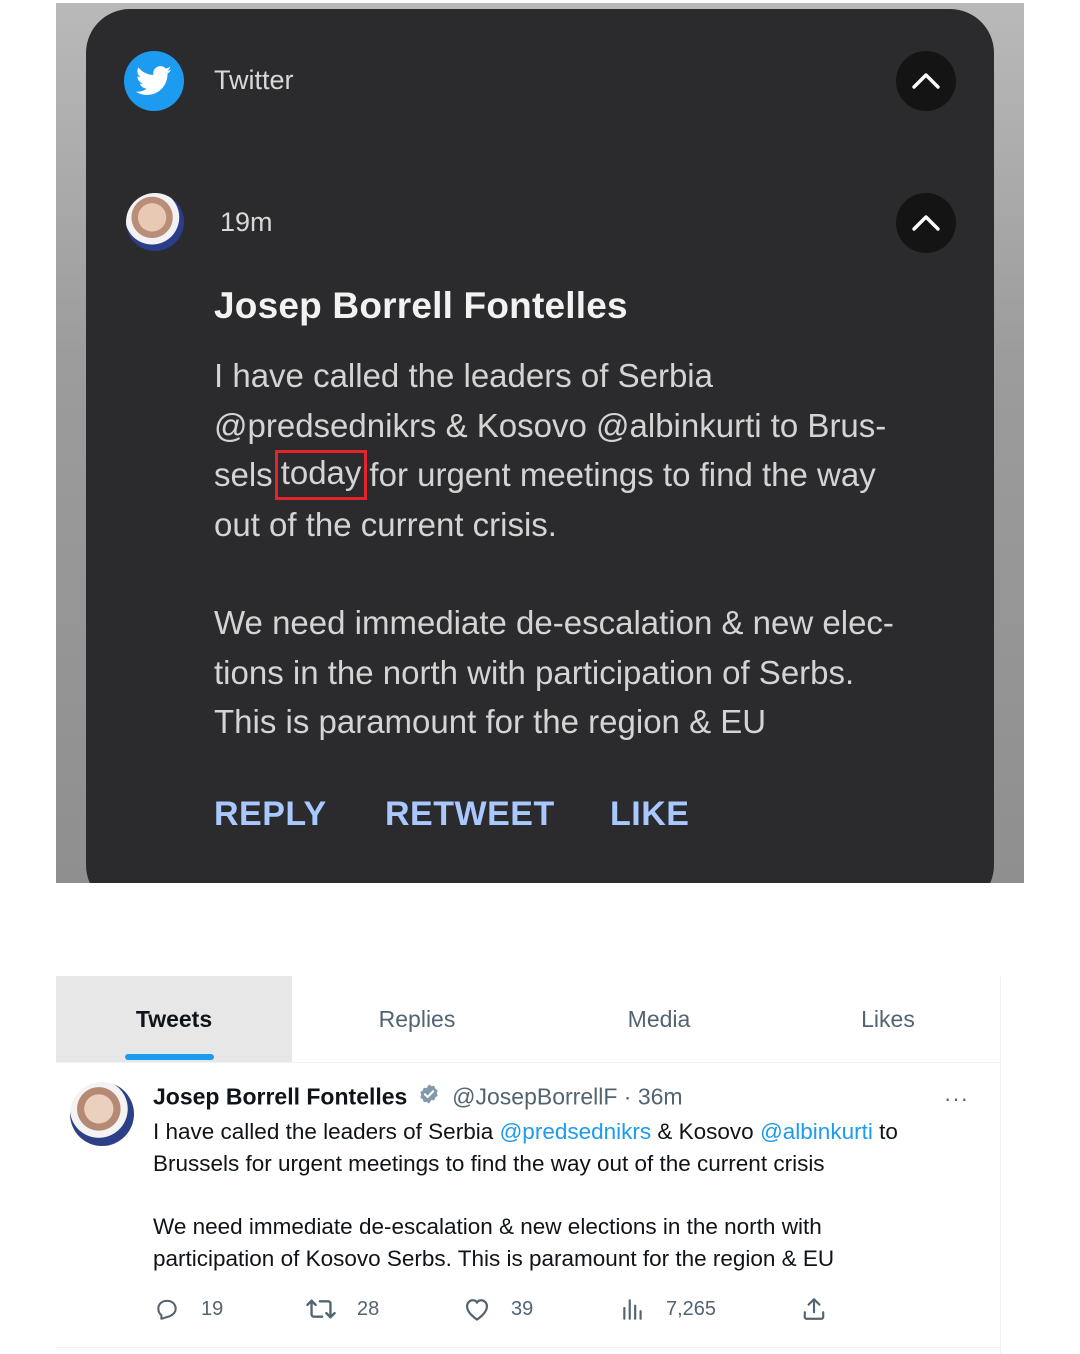 The image size is (1080, 1354). I want to click on heart-icon, so click(477, 1310).